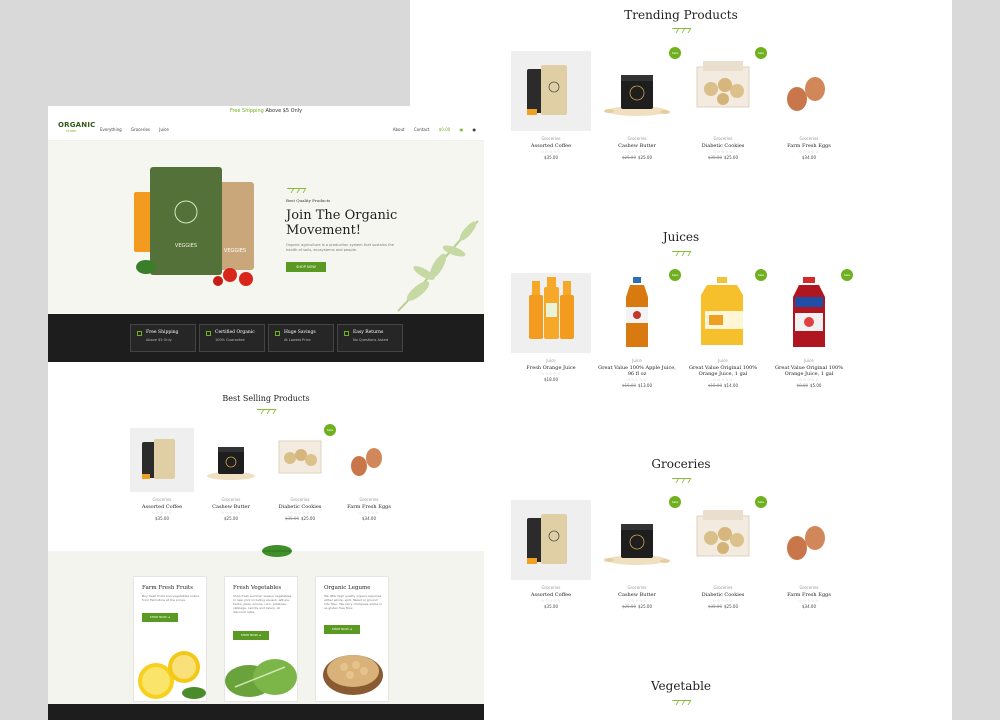 The width and height of the screenshot is (1000, 720). I want to click on feature-certified-organic: Certified Organic 100% Guarantee, so click(232, 338).